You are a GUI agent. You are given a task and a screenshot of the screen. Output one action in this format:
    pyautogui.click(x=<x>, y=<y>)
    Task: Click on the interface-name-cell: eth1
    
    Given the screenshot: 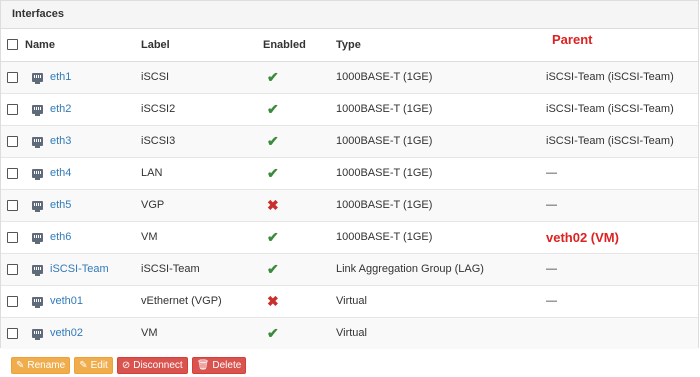 What is the action you would take?
    pyautogui.click(x=83, y=77)
    